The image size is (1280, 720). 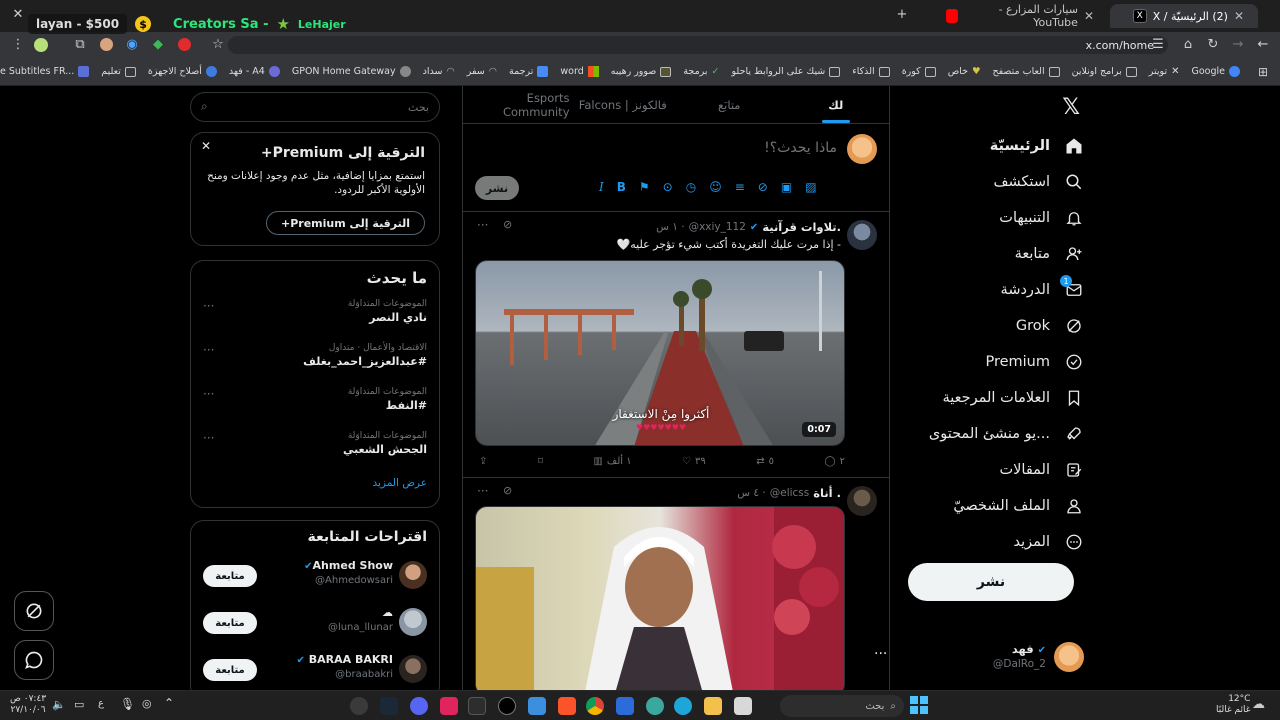 I want to click on gif-icon: ▣, so click(x=786, y=187).